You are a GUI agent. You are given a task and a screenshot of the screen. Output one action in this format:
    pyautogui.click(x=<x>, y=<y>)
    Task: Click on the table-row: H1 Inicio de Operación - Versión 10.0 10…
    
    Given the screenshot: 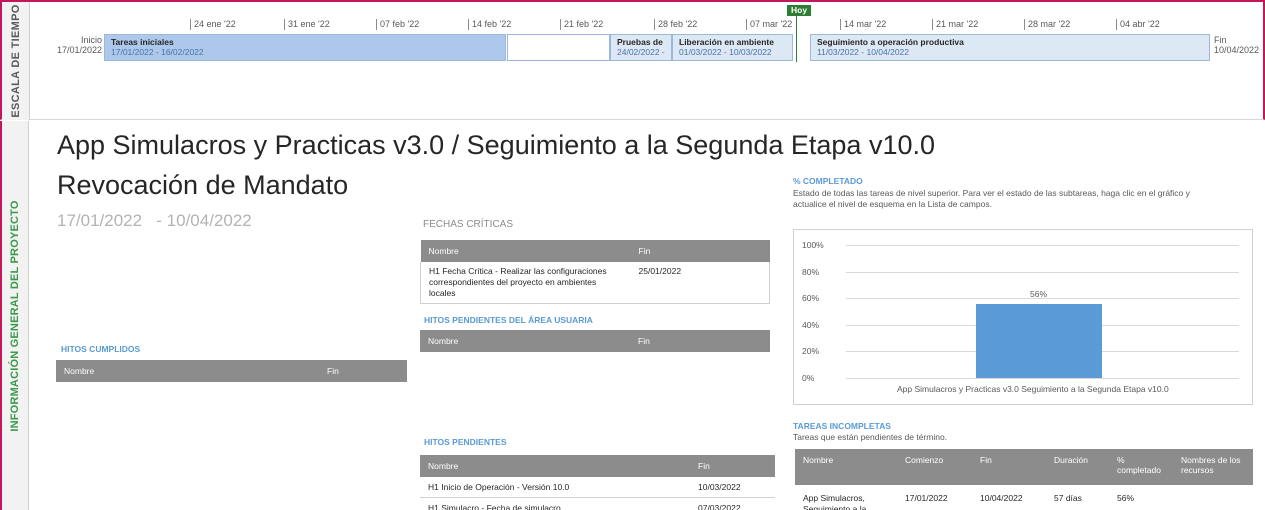 What is the action you would take?
    pyautogui.click(x=597, y=487)
    